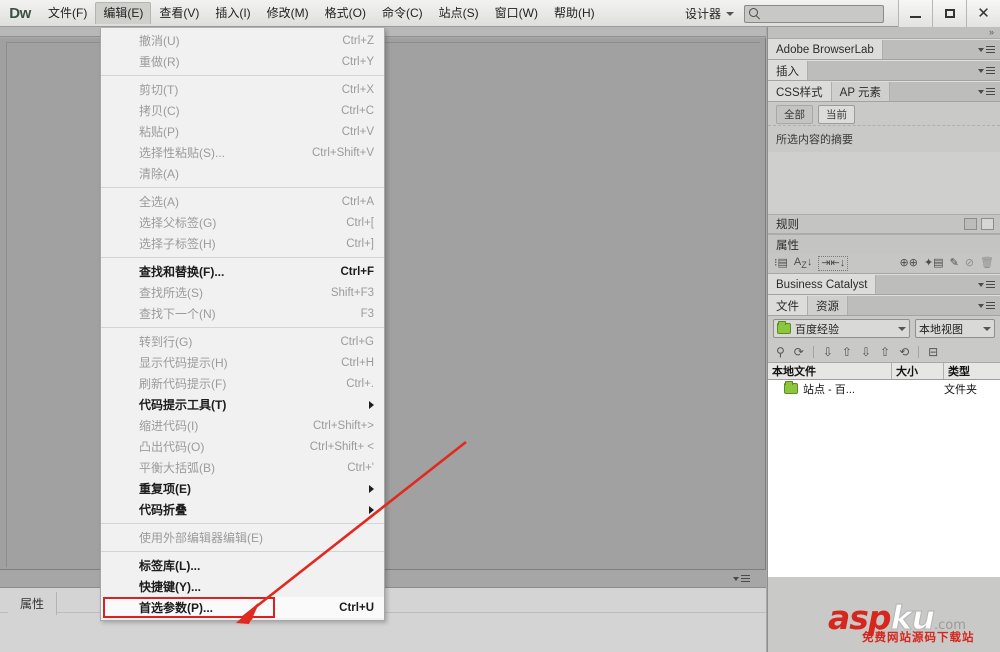 This screenshot has width=1000, height=652. What do you see at coordinates (242, 201) in the screenshot?
I see `menu-option-2-0: 全选(A) Ctrl+A` at bounding box center [242, 201].